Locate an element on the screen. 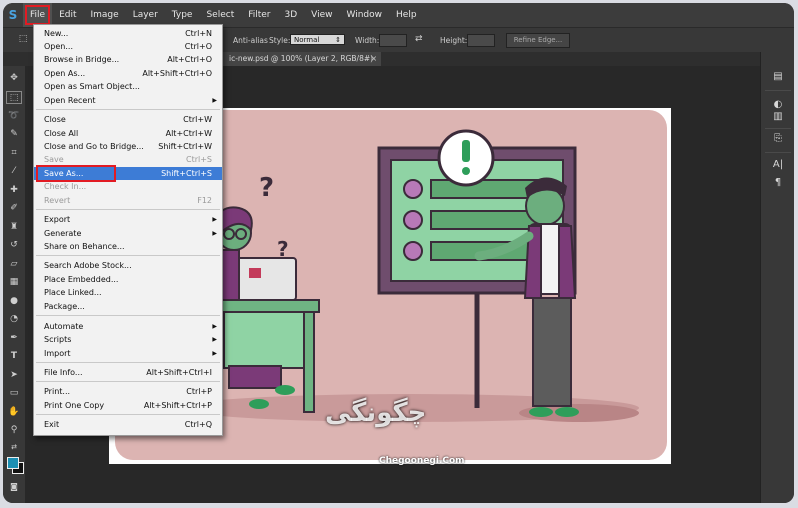 Image resolution: width=798 pixels, height=508 pixels. student-shoe-left is located at coordinates (259, 404).